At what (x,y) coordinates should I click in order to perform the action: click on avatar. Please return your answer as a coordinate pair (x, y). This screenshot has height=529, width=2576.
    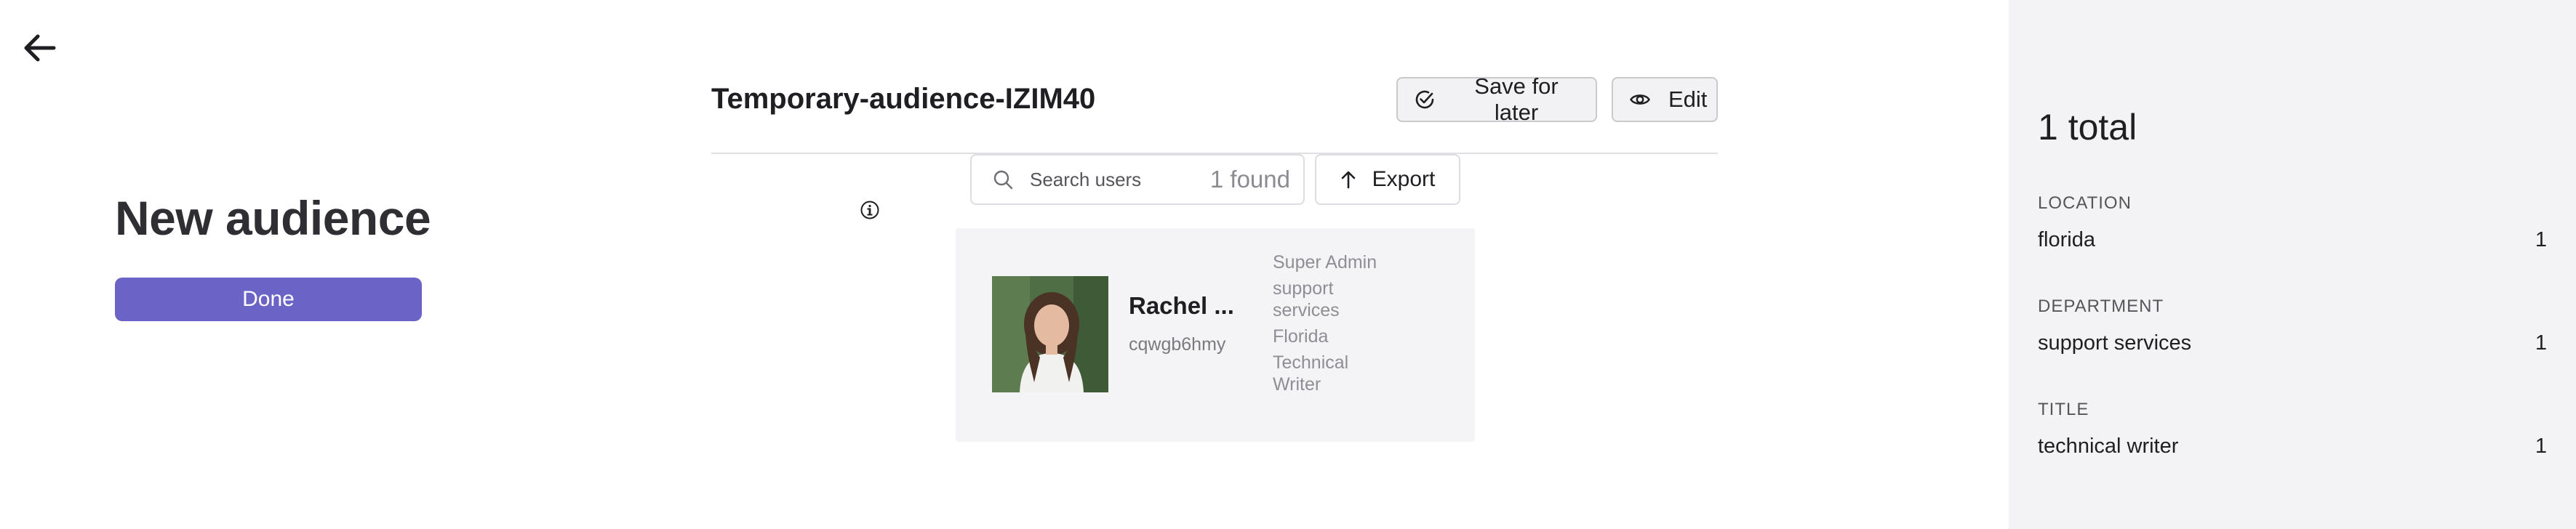
    Looking at the image, I should click on (1050, 334).